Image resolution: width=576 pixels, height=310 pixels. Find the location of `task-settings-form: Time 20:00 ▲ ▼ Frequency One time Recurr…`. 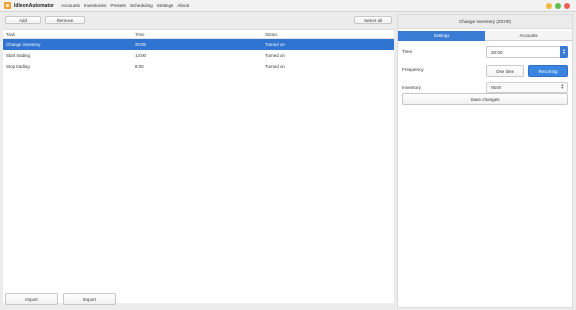

task-settings-form: Time 20:00 ▲ ▼ Frequency One time Recurr… is located at coordinates (485, 74).